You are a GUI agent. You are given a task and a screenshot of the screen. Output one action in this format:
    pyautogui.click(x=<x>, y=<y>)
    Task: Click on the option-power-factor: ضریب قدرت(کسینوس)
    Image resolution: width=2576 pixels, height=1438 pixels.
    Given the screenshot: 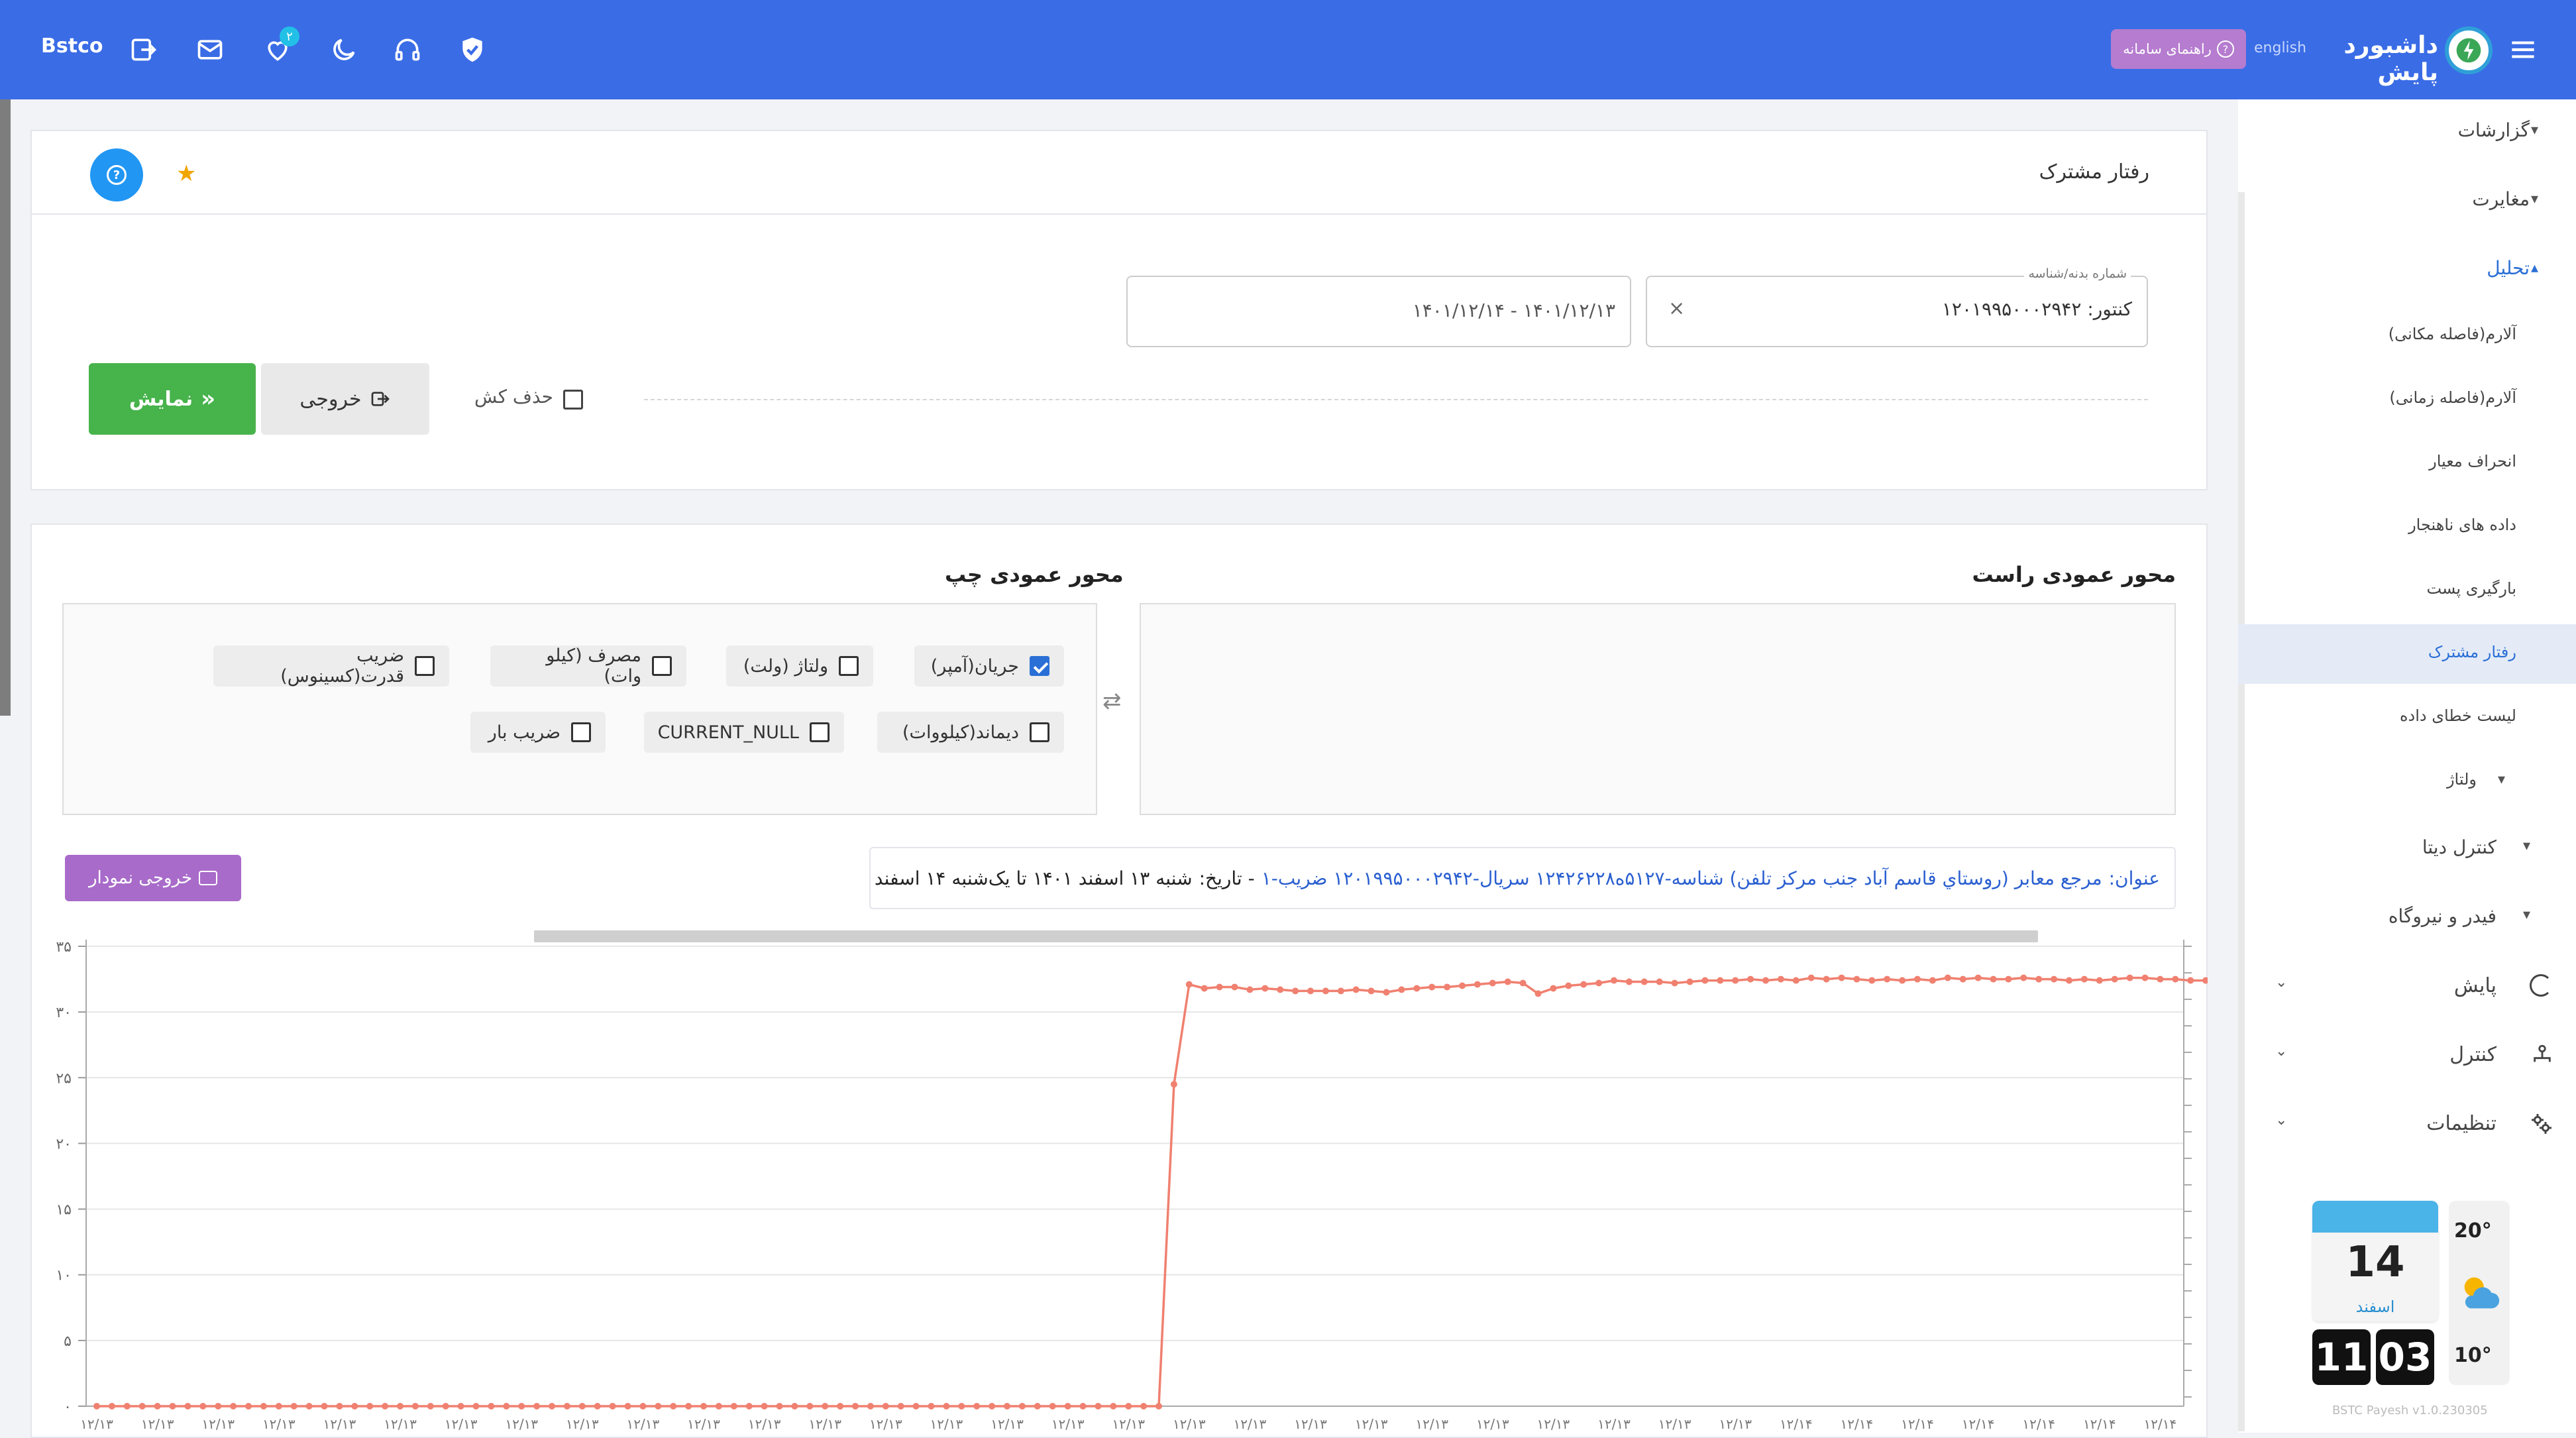 What is the action you would take?
    pyautogui.click(x=331, y=666)
    